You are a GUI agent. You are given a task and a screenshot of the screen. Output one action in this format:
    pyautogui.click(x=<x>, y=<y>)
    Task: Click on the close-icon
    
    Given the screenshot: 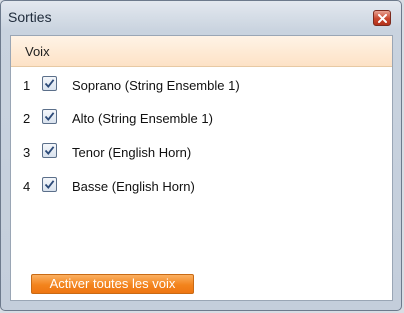 What is the action you would take?
    pyautogui.click(x=382, y=18)
    